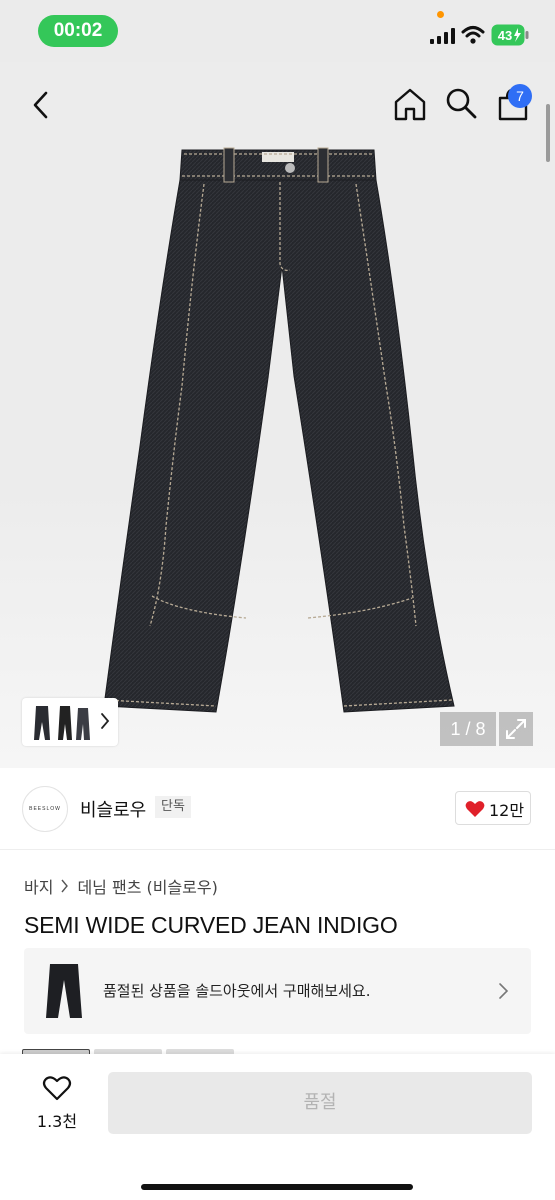  Describe the element at coordinates (45, 809) in the screenshot. I see `brand-logo: BEESLOW` at that location.